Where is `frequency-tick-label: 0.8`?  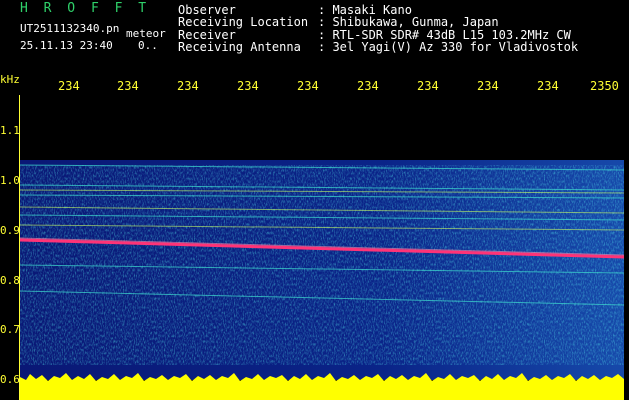
frequency-tick-label: 0.8 is located at coordinates (10, 280).